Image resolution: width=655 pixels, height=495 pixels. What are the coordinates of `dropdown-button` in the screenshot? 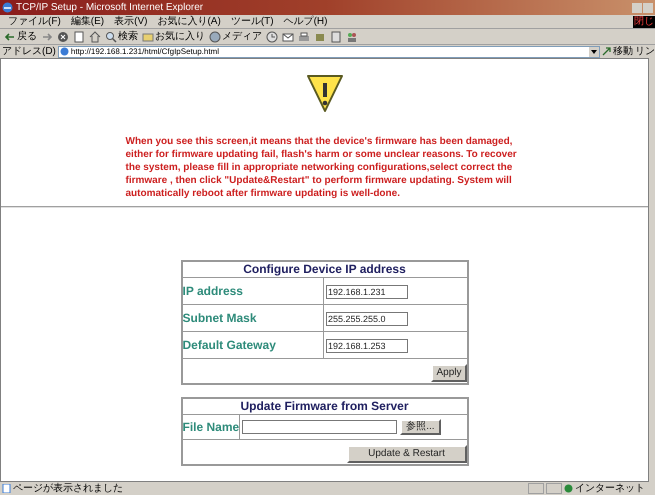 It's located at (594, 51).